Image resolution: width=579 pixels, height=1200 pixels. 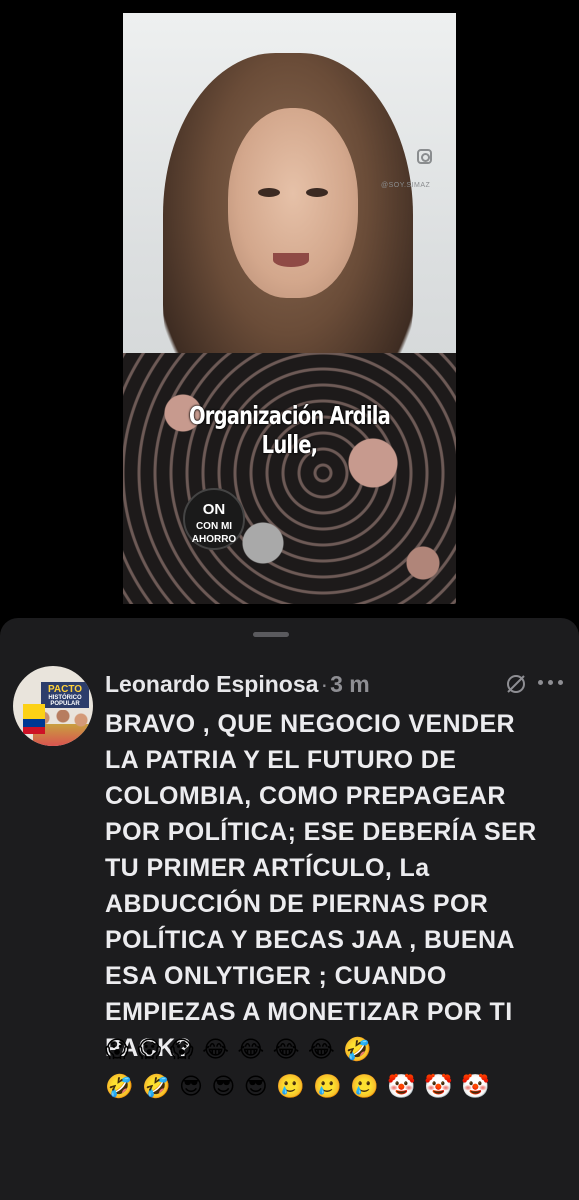 I want to click on avatar-sign: PACTO HISTÓRICO POPULAR, so click(x=65, y=695).